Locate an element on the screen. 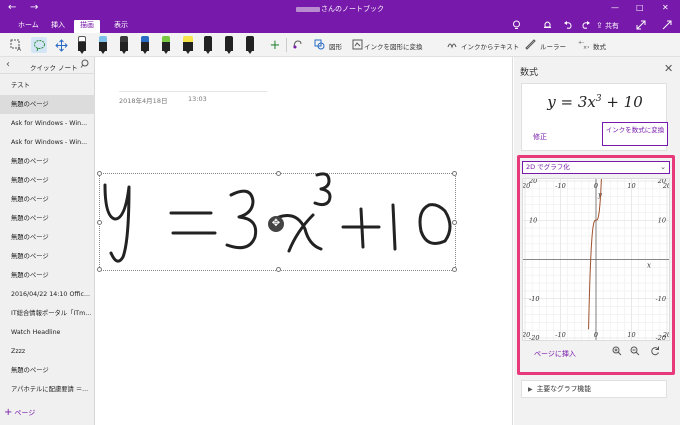 This screenshot has height=425, width=680. close-icon: ✕ is located at coordinates (668, 68).